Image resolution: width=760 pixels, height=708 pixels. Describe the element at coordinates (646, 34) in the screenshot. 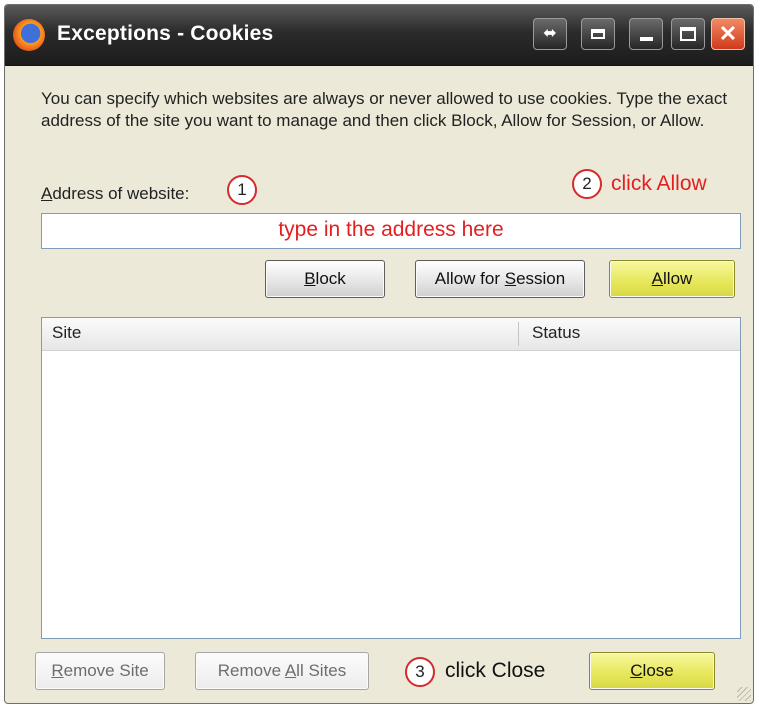

I see `minimize-button` at that location.